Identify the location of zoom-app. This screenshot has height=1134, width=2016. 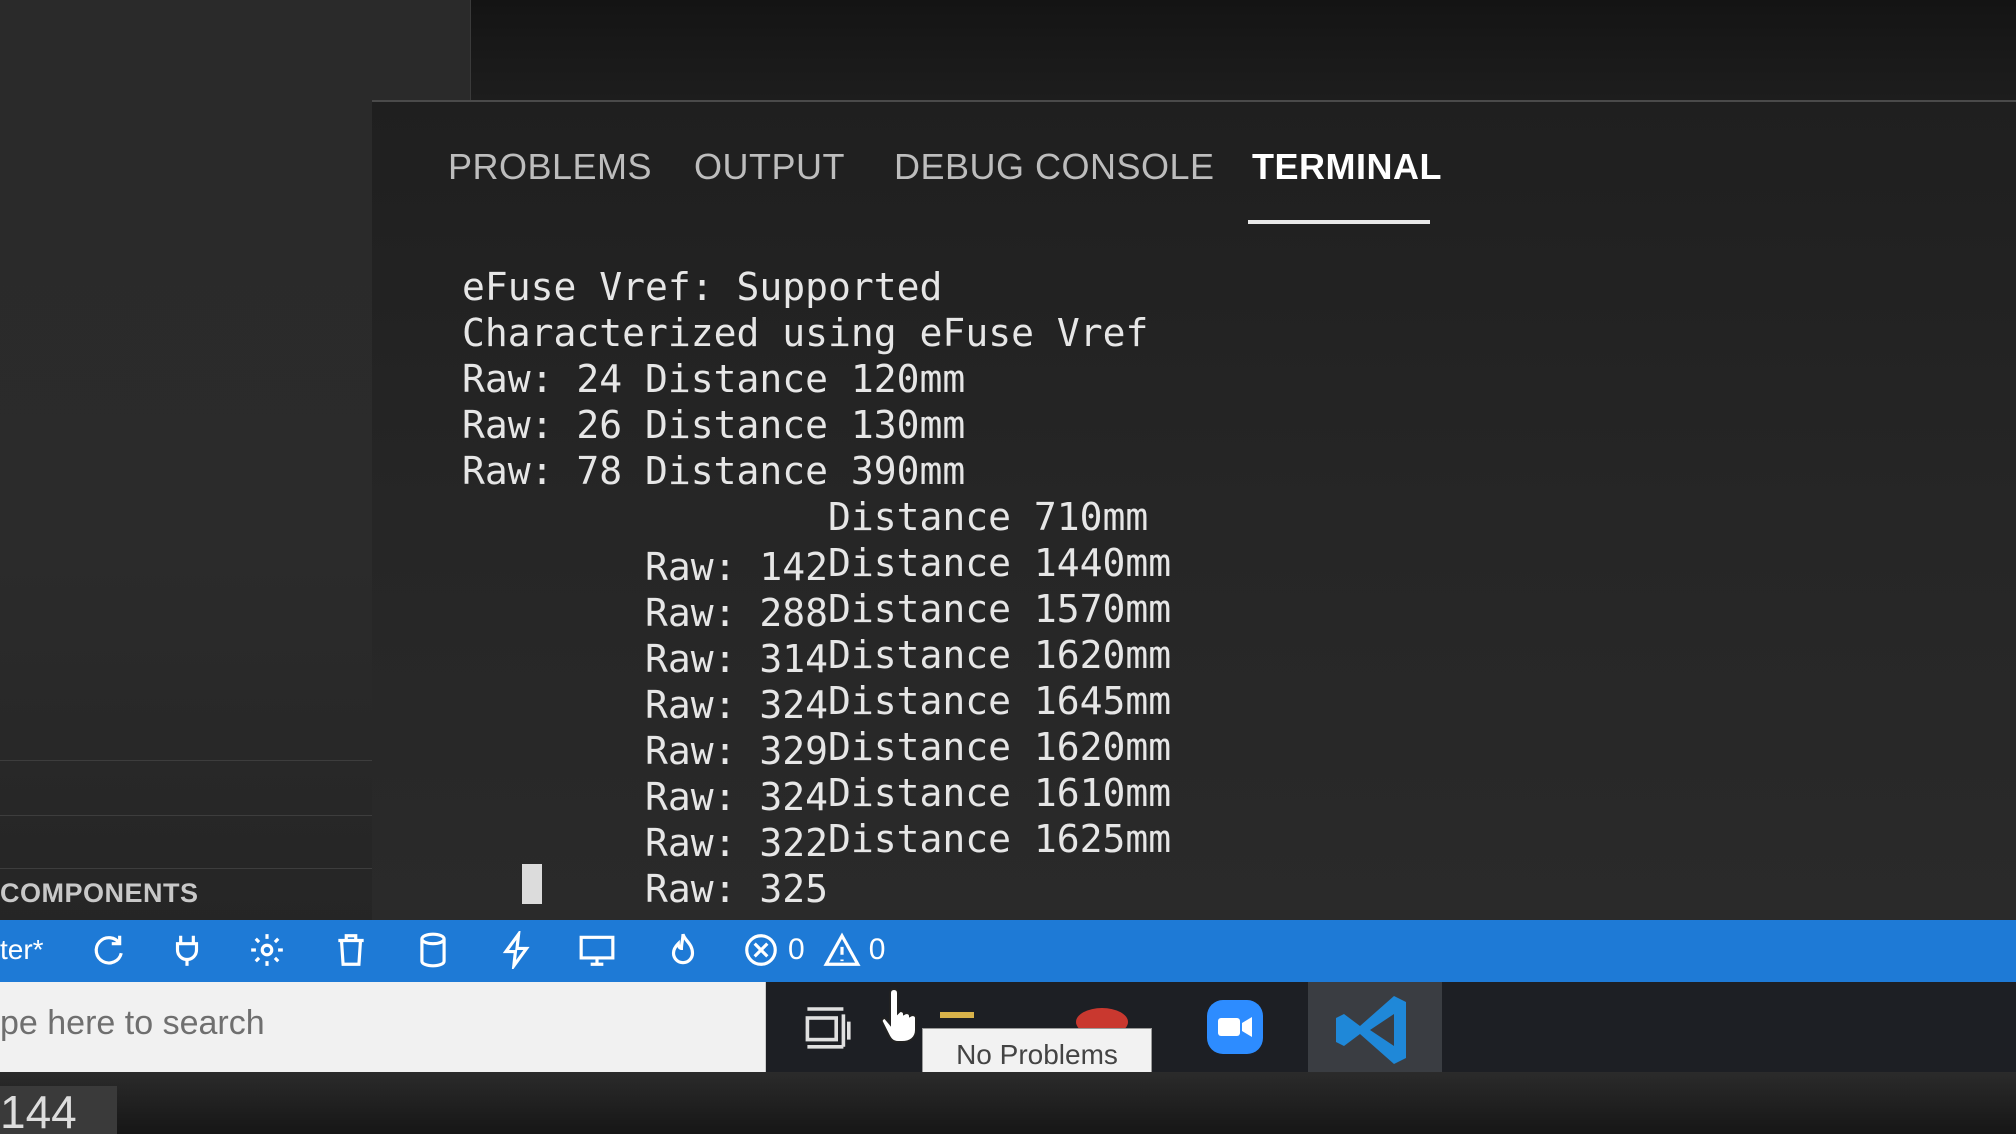
(1235, 1030).